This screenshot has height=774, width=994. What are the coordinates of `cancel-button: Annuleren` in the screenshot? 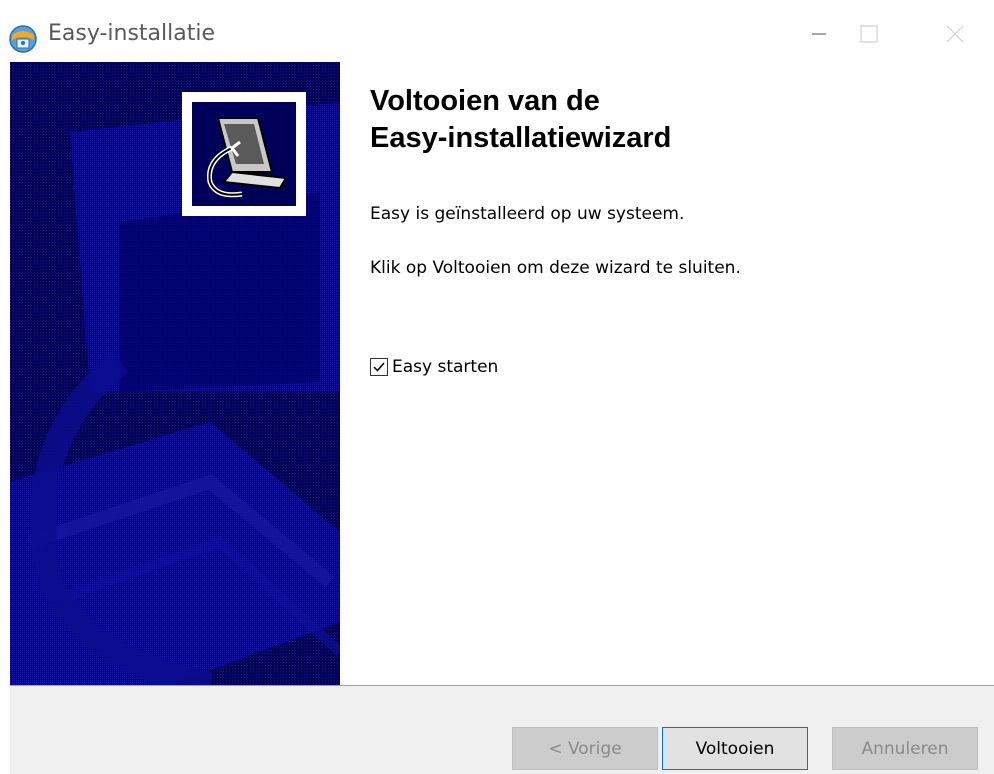 It's located at (905, 748).